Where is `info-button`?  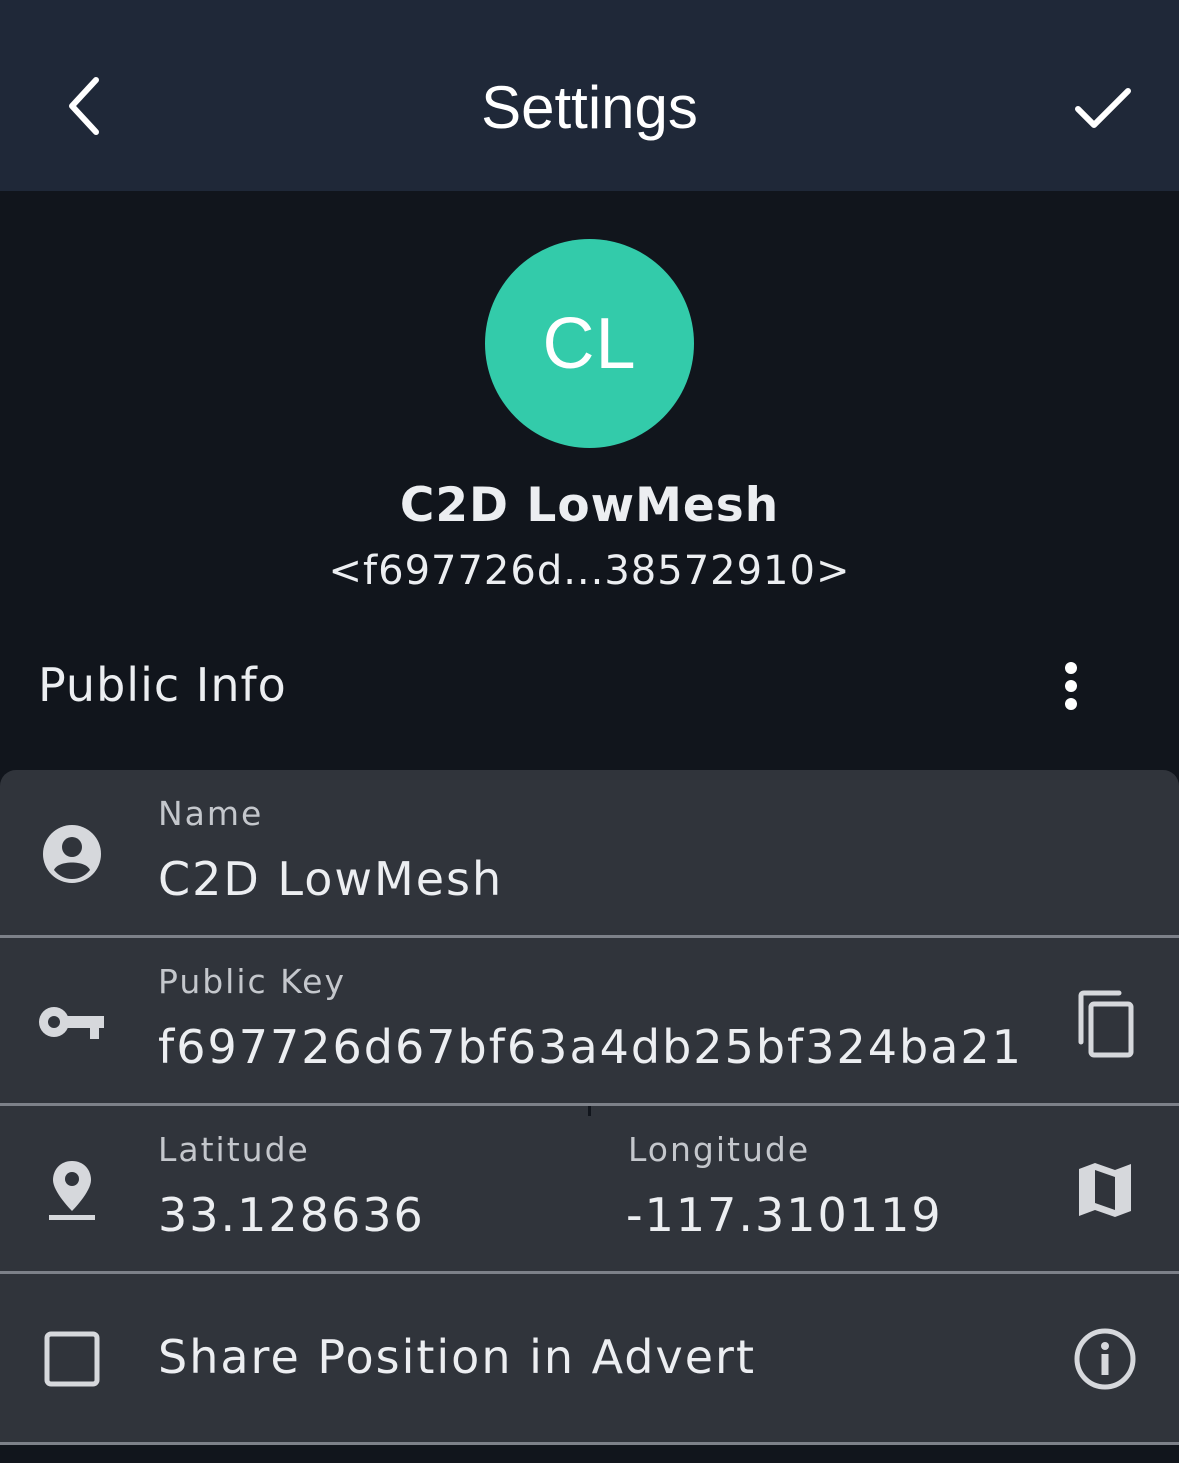
info-button is located at coordinates (1105, 1359).